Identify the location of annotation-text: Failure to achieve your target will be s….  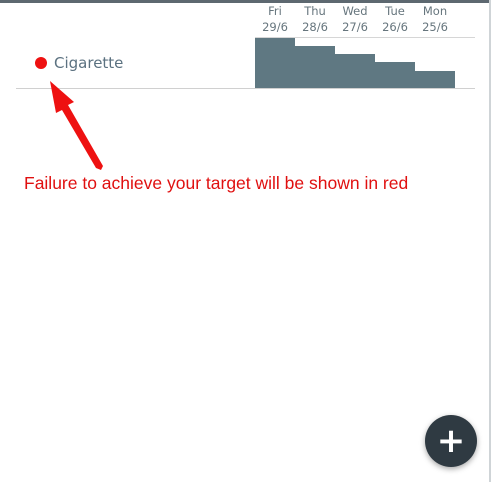
(216, 183).